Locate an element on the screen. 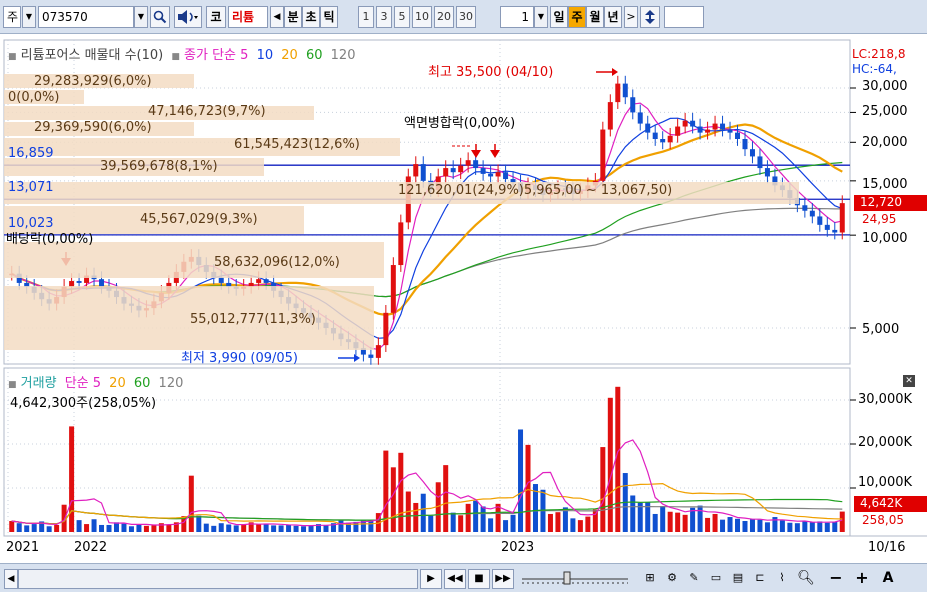 The image size is (927, 592). market-tag-label: 코 is located at coordinates (216, 17).